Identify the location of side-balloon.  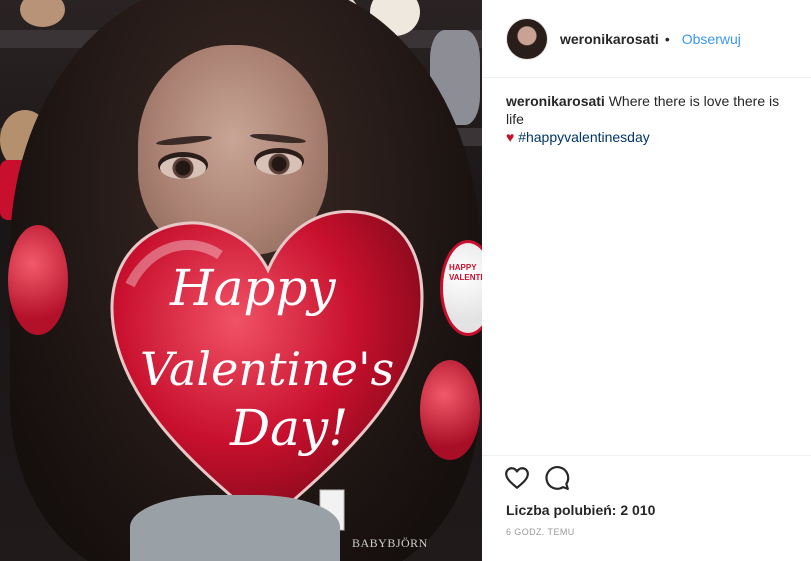
(38, 280).